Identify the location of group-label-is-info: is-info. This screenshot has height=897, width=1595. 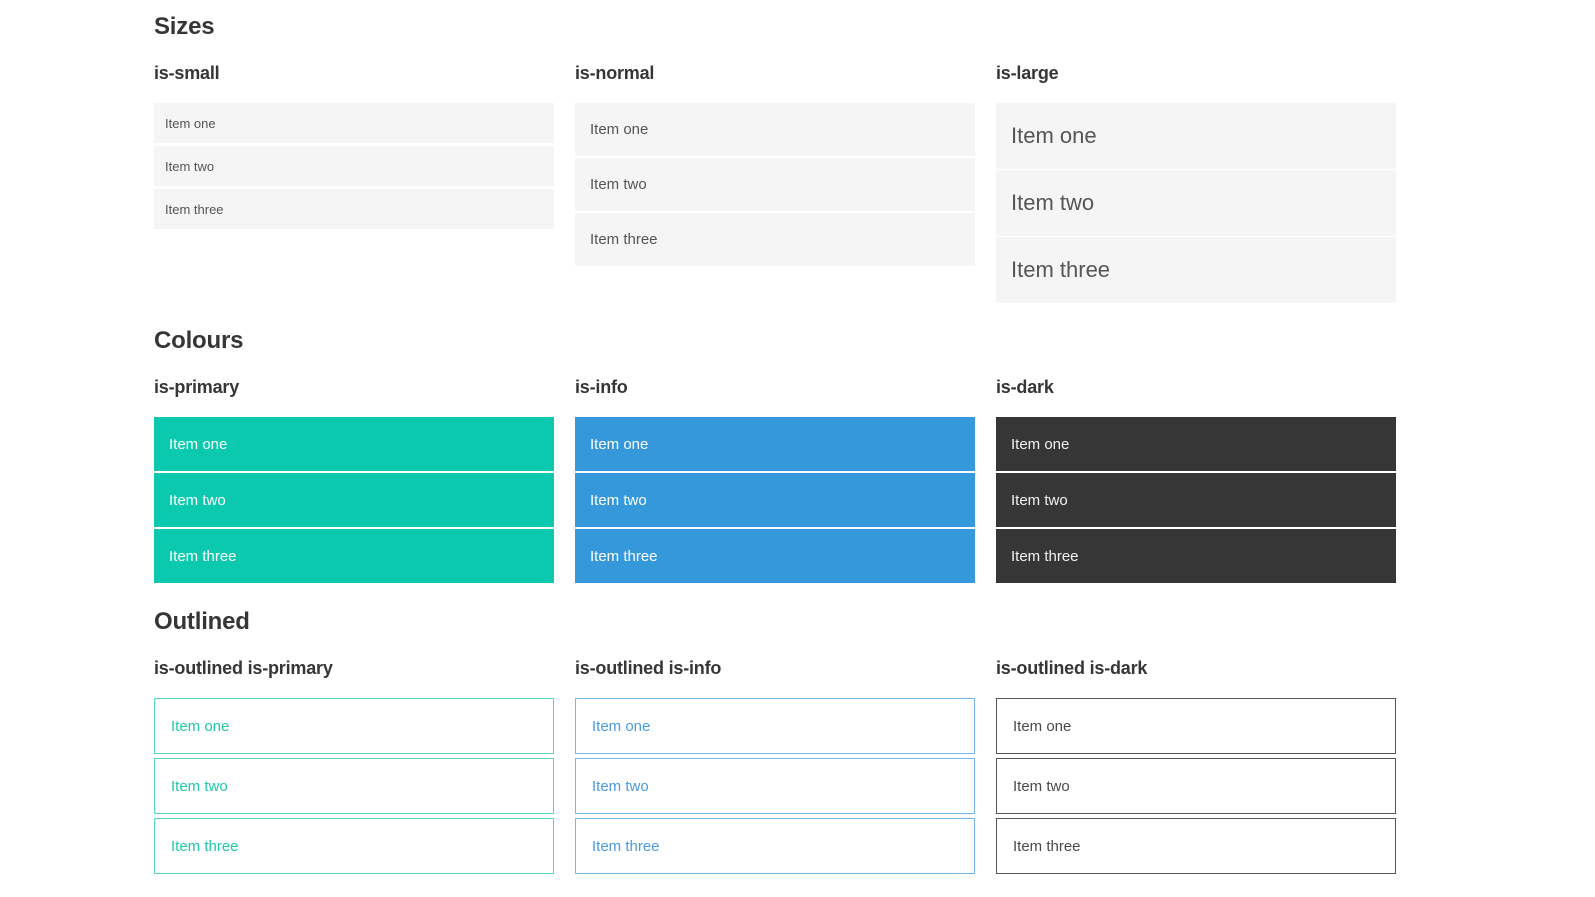
(601, 387).